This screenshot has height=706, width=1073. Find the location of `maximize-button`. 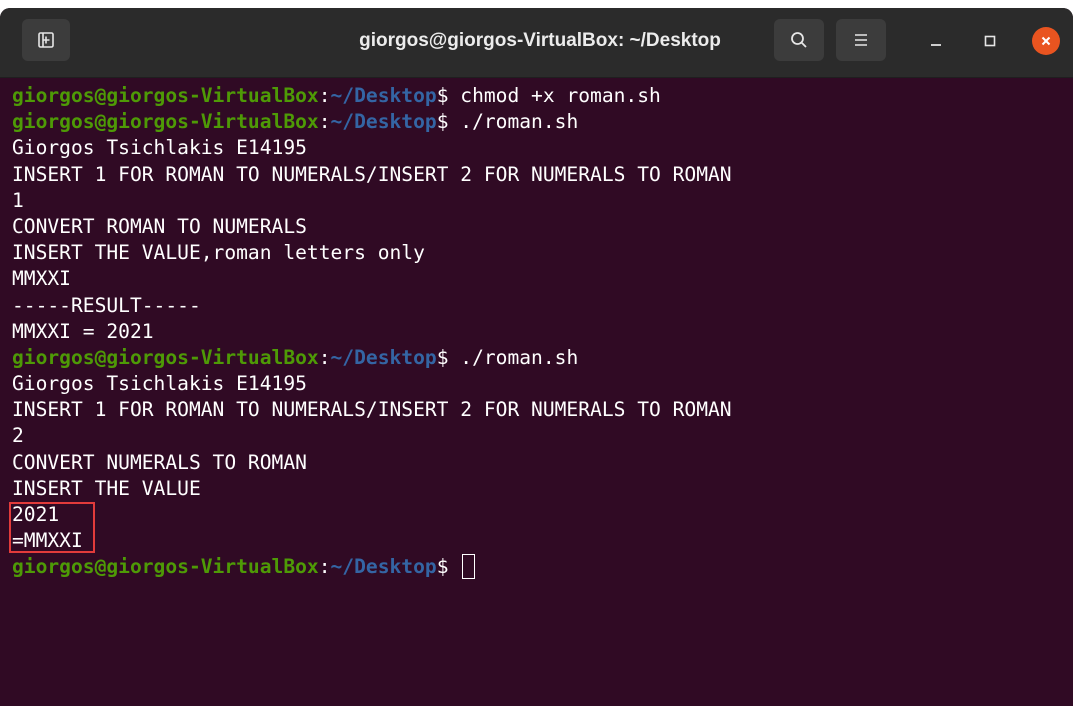

maximize-button is located at coordinates (990, 41).